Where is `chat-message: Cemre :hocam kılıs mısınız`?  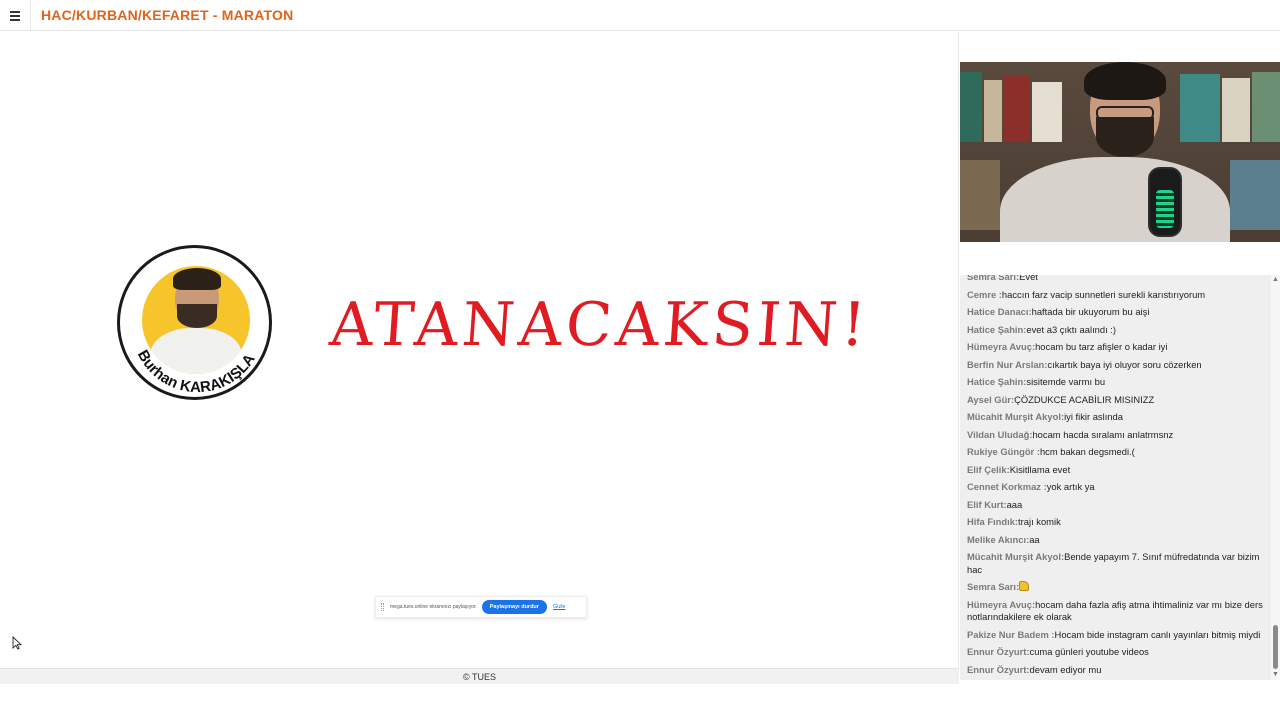 chat-message: Cemre :hocam kılıs mısınız is located at coordinates (1115, 679).